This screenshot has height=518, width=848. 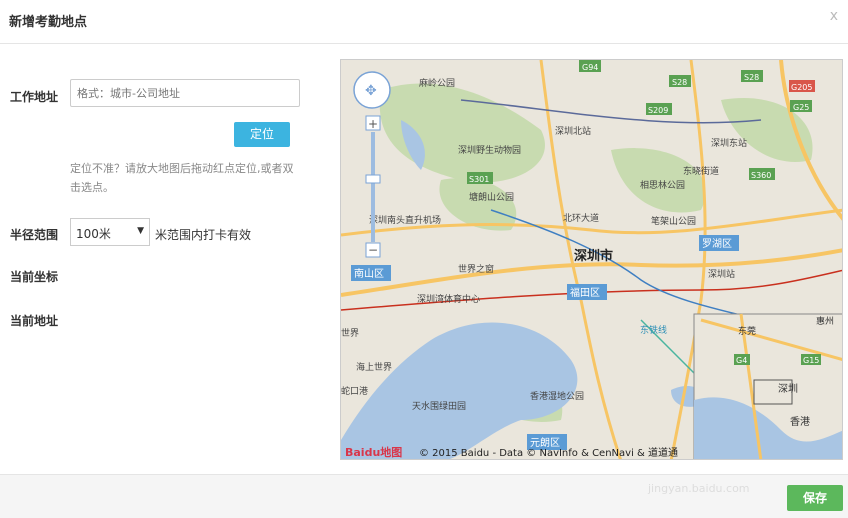 What do you see at coordinates (658, 110) in the screenshot?
I see `badge-s209: S209` at bounding box center [658, 110].